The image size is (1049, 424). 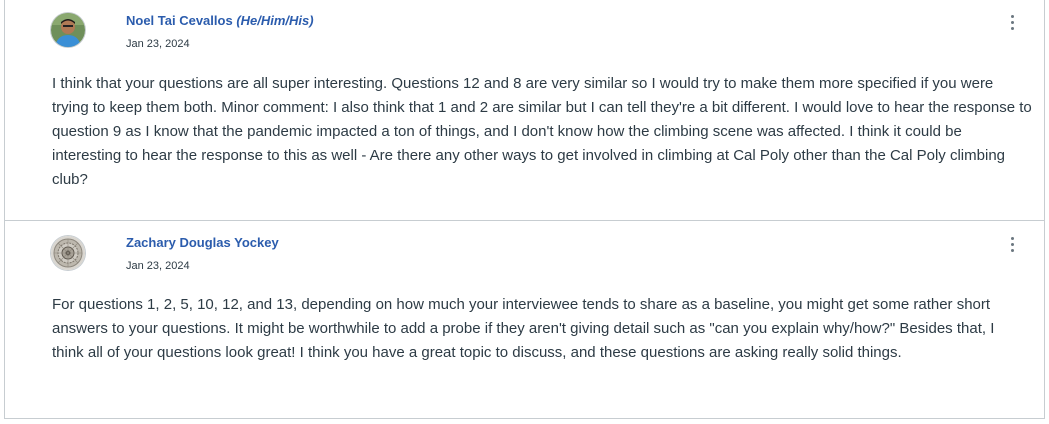 What do you see at coordinates (275, 20) in the screenshot?
I see `author-pronouns: (He/Him/His)` at bounding box center [275, 20].